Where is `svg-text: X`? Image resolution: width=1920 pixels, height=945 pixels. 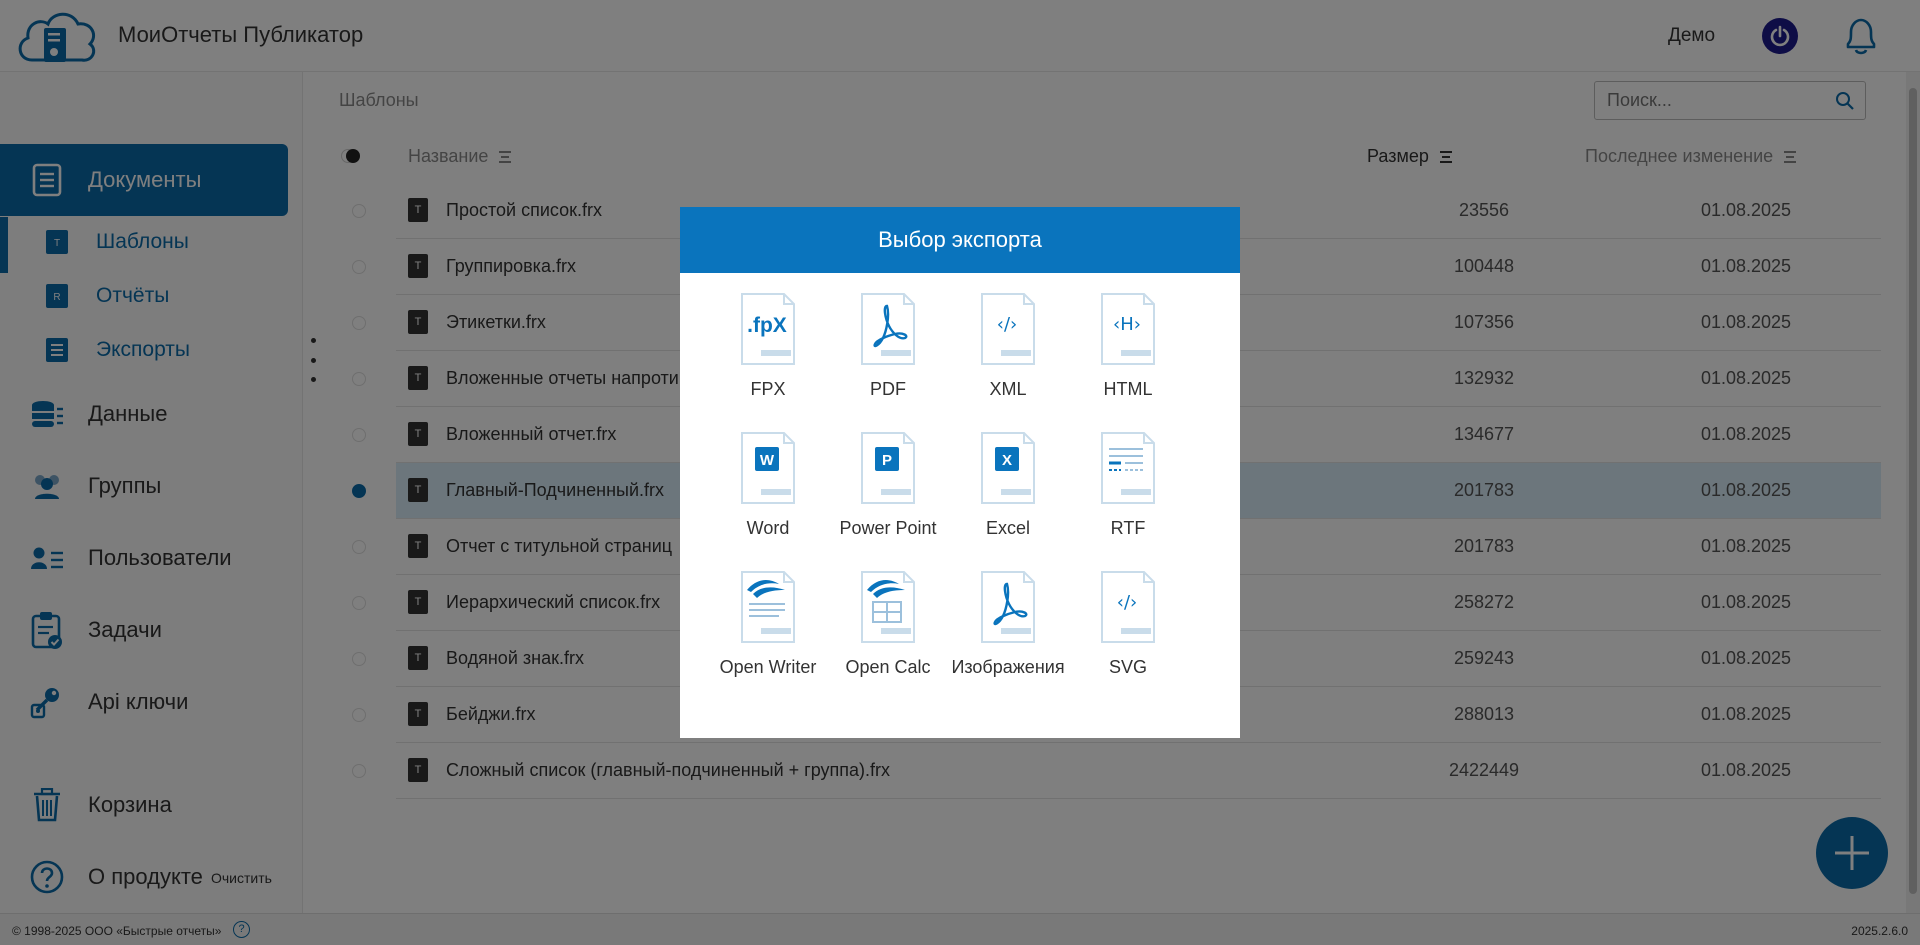
svg-text: X is located at coordinates (1007, 460).